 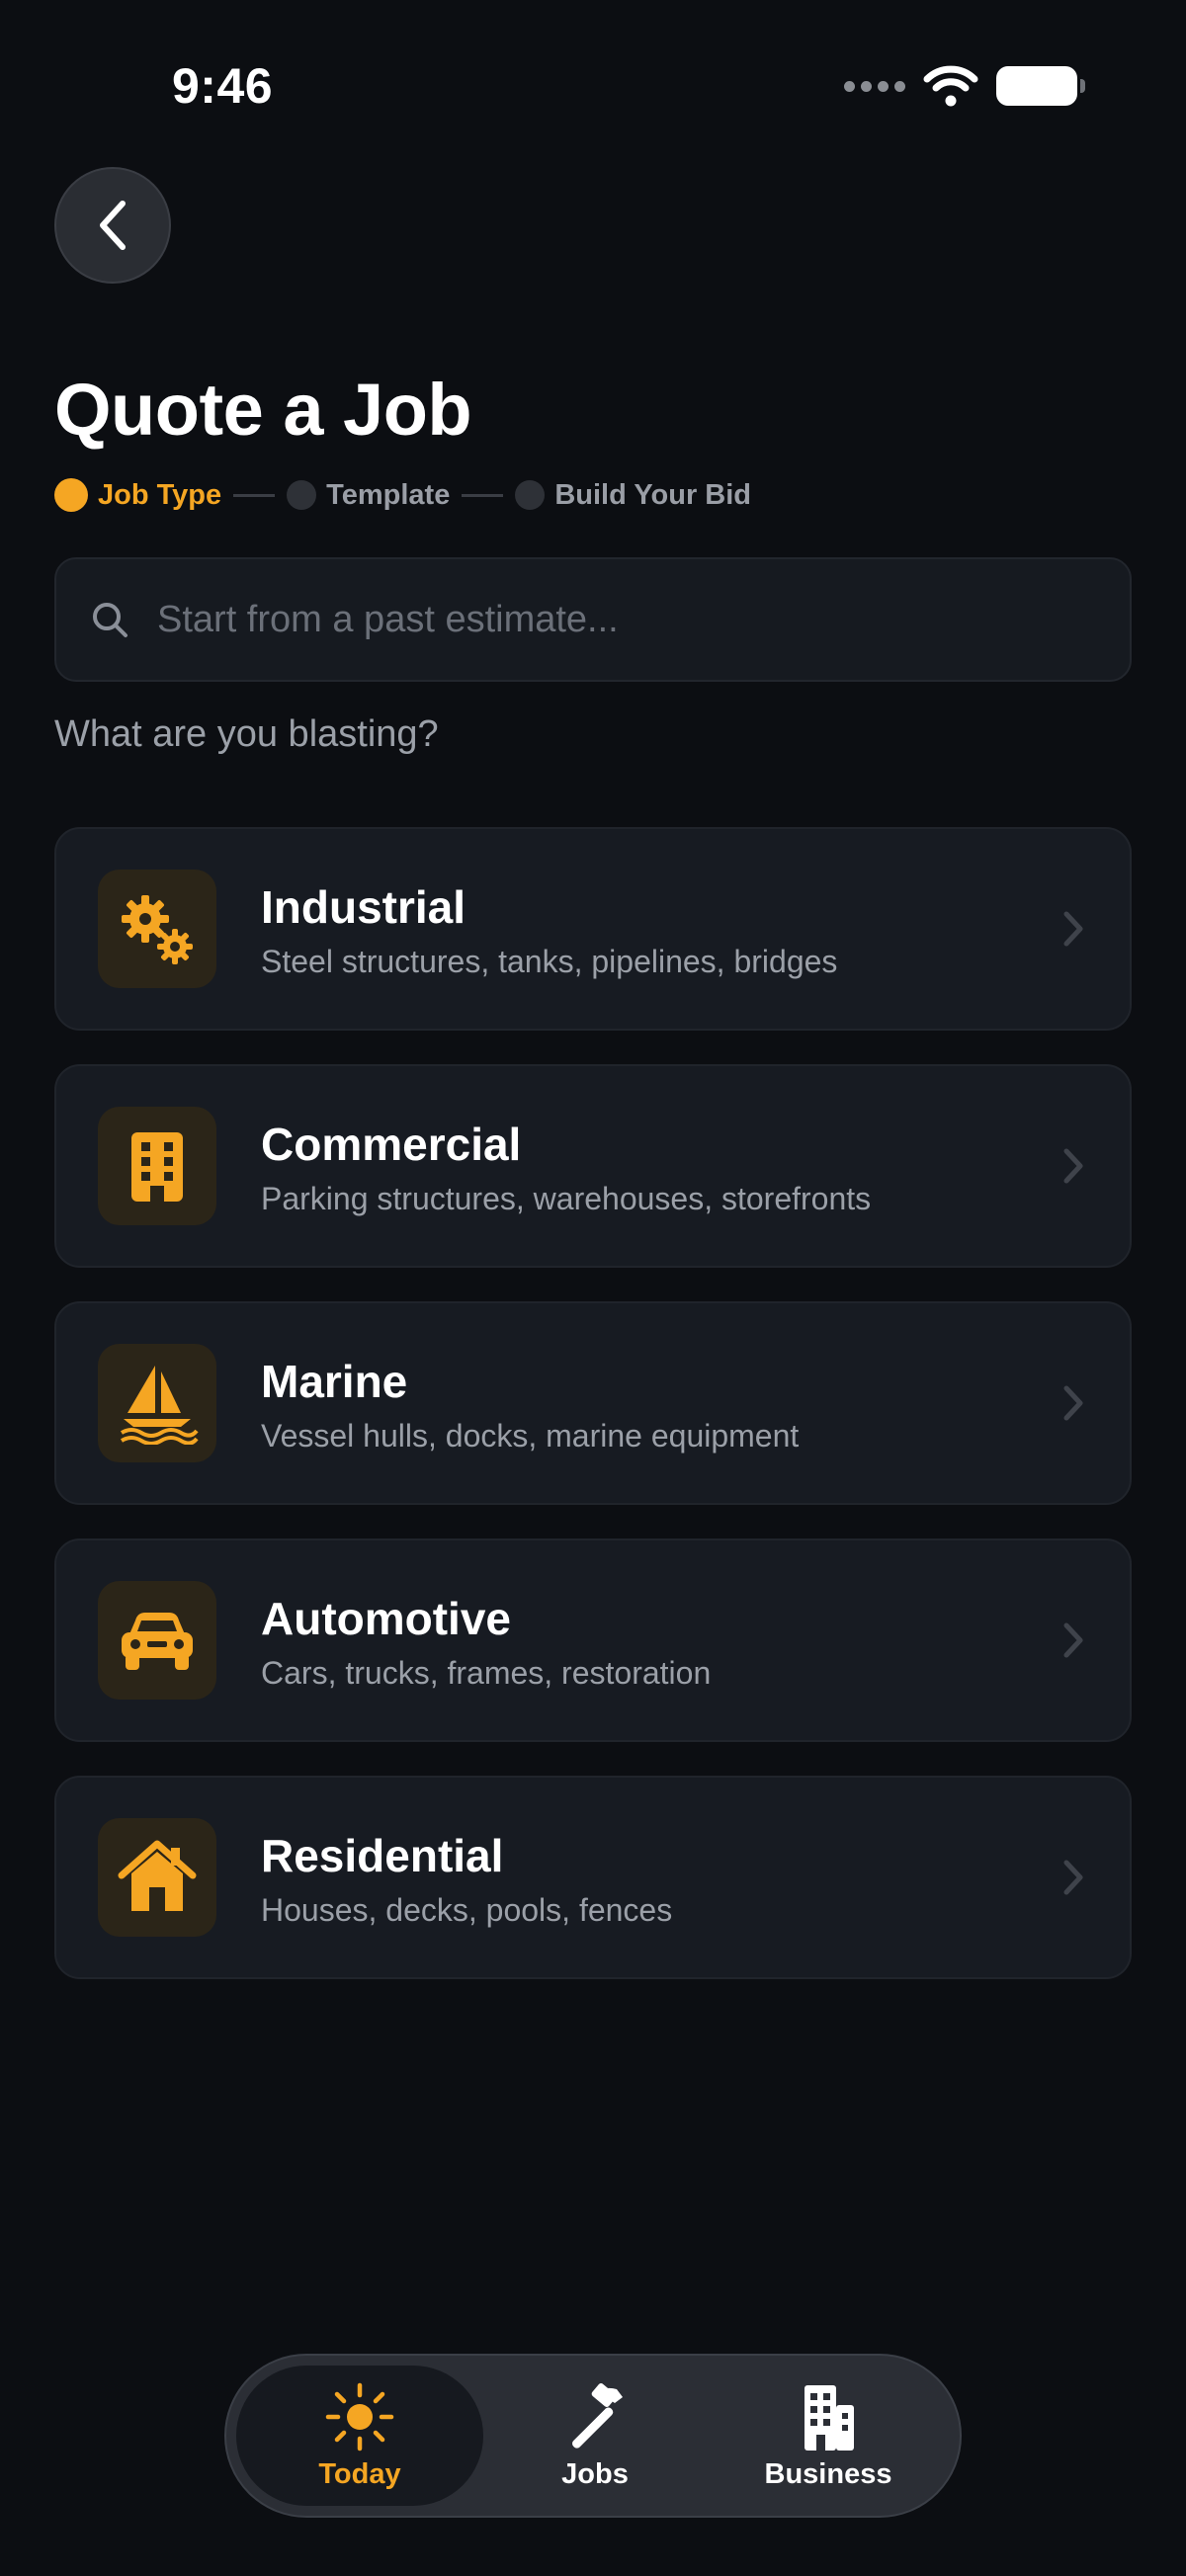 What do you see at coordinates (1040, 86) in the screenshot?
I see `battery-icon` at bounding box center [1040, 86].